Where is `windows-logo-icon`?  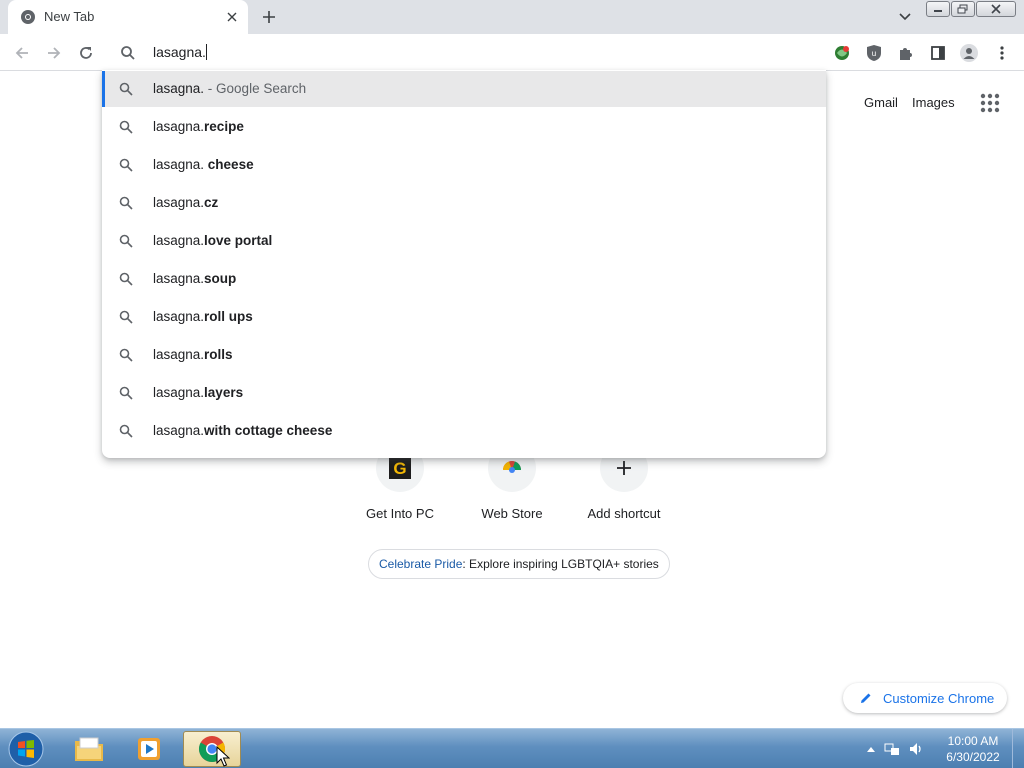 windows-logo-icon is located at coordinates (26, 749).